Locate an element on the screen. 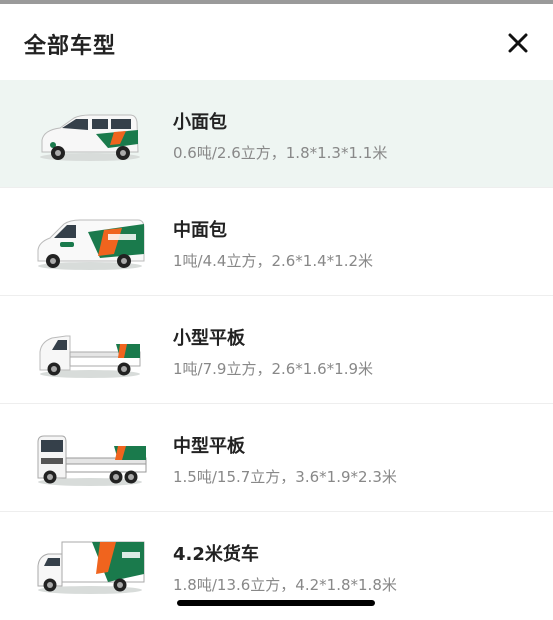  vehicle-spec: 0.6吨/2.6立方，1.8*1.3*1.1米 is located at coordinates (280, 153).